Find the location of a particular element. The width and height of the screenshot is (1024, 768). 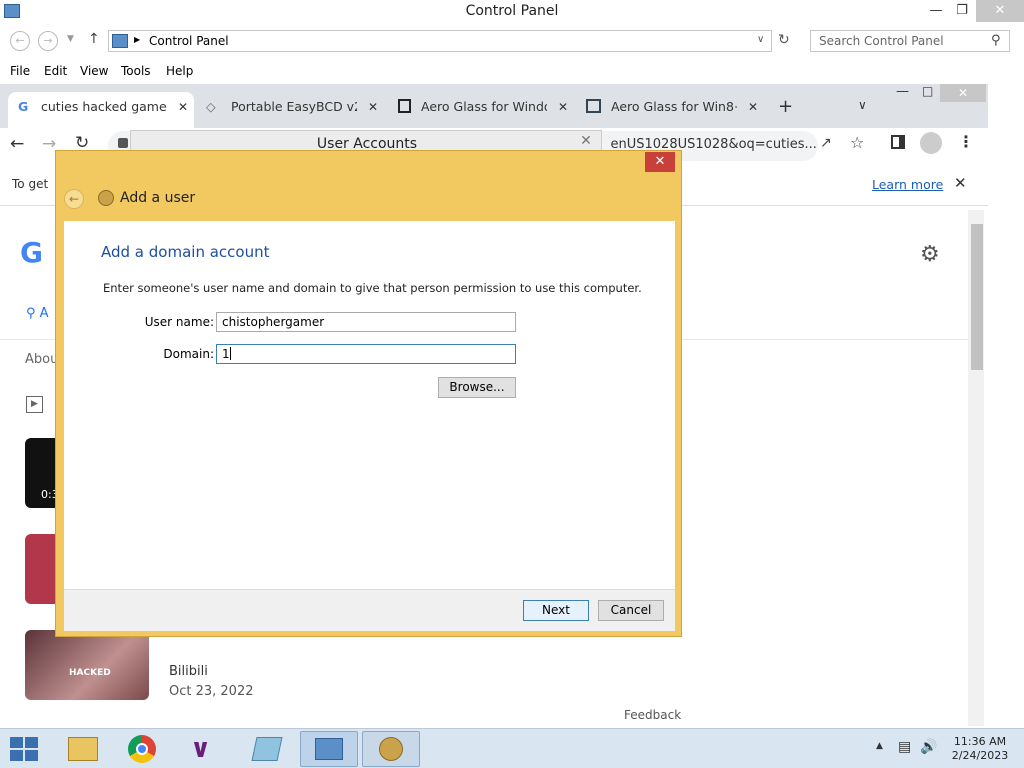

tab-aero-glass-win8: Aero Glass for Win8+ ✕ is located at coordinates (671, 110).